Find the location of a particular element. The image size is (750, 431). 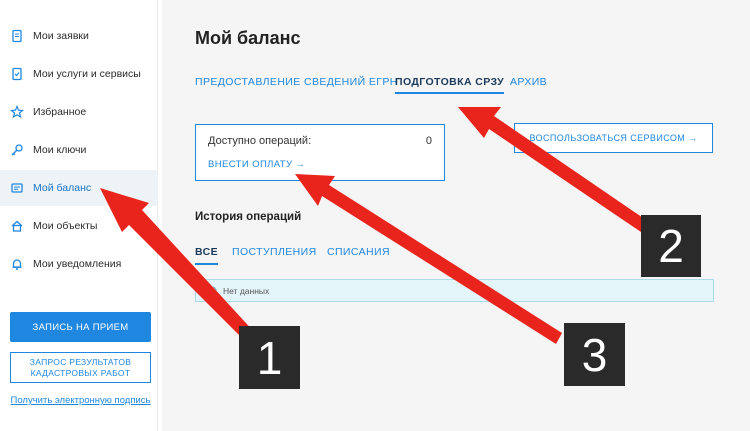

sidebar-item-my-services: Мои услуги и сервисы is located at coordinates (79, 74).